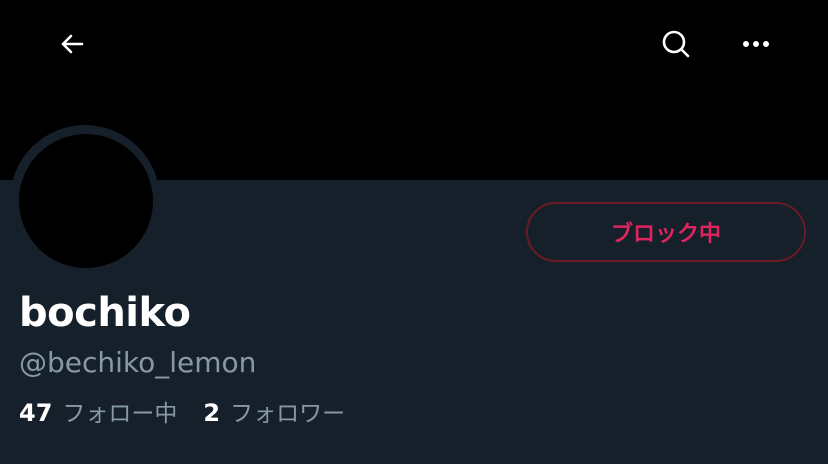  I want to click on following-count: 47, so click(36, 413).